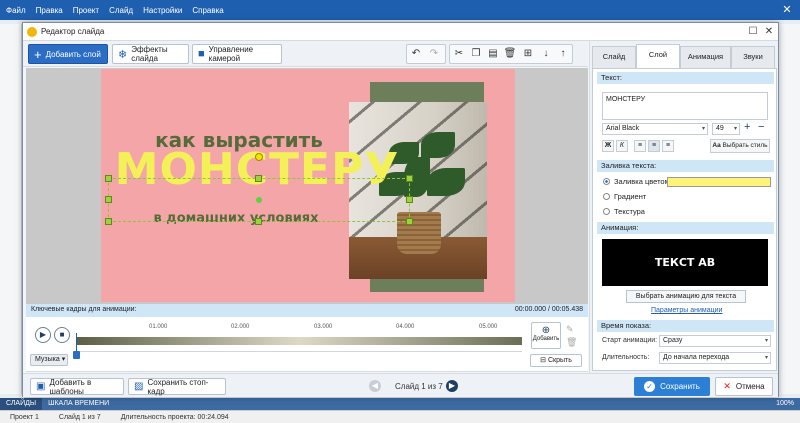 The width and height of the screenshot is (800, 423). Describe the element at coordinates (240, 327) in the screenshot. I see `time-tick: 02.000` at that location.